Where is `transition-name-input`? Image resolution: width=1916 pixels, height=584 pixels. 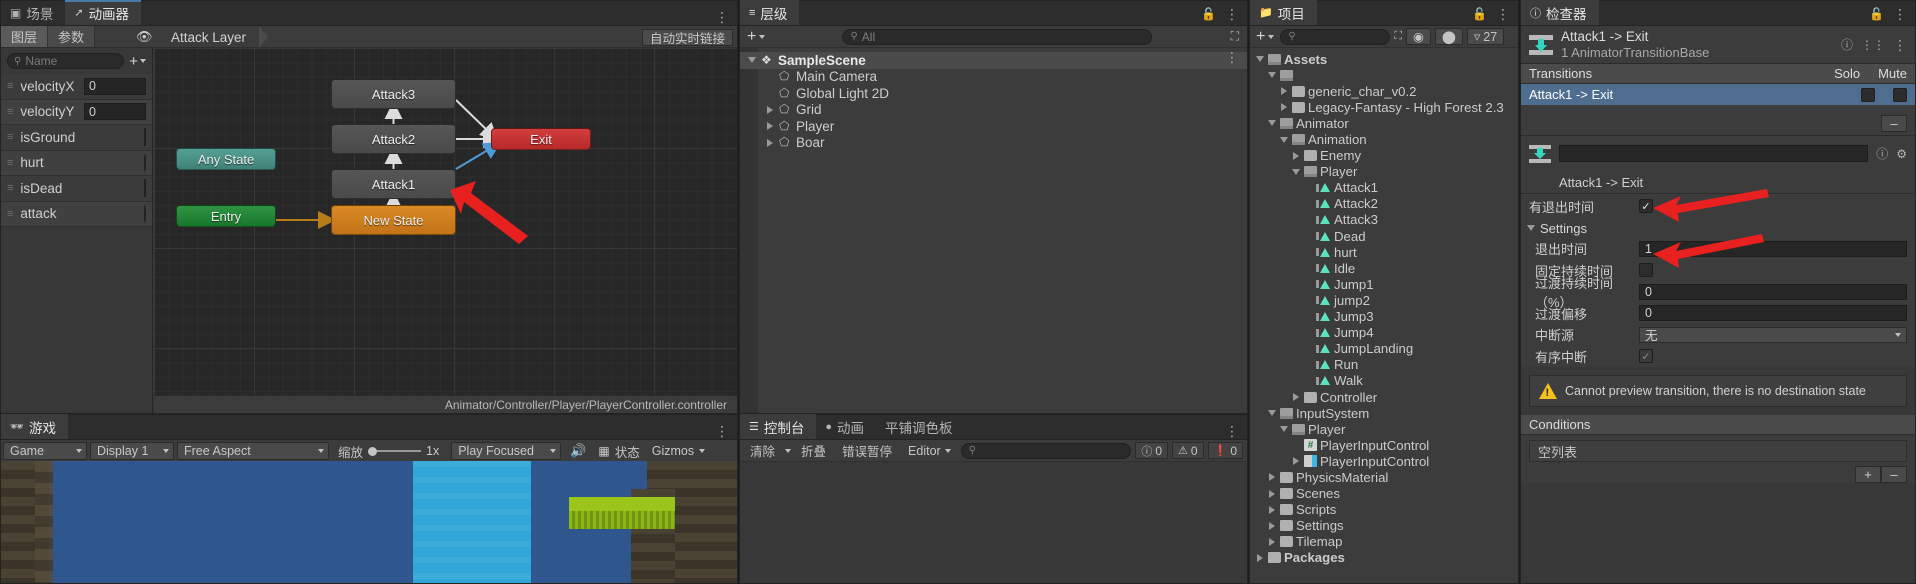 transition-name-input is located at coordinates (1714, 153).